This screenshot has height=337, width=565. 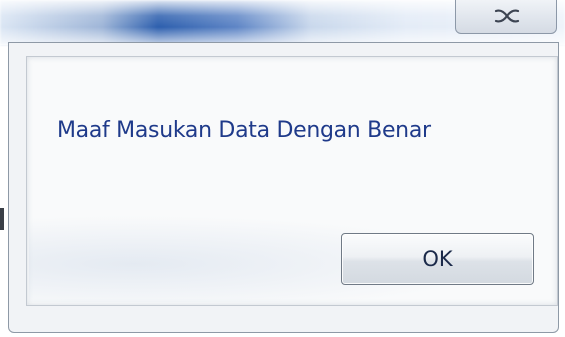 I want to click on ok-button: OK, so click(x=437, y=259).